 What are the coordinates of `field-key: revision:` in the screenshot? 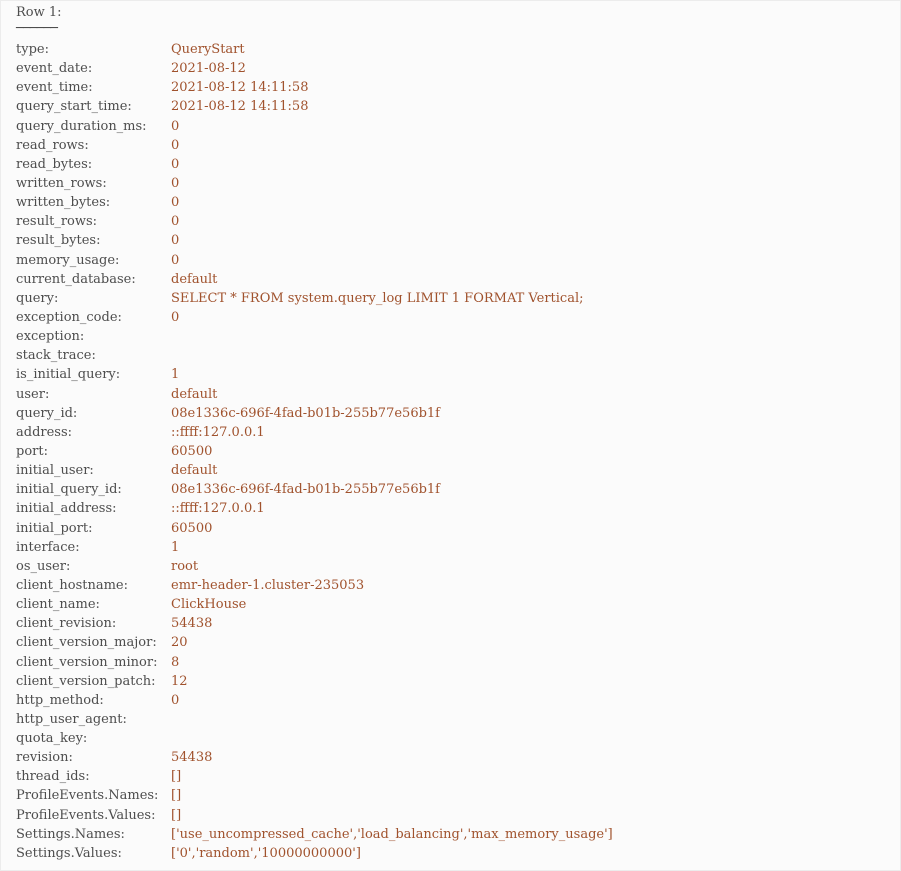 It's located at (44, 758).